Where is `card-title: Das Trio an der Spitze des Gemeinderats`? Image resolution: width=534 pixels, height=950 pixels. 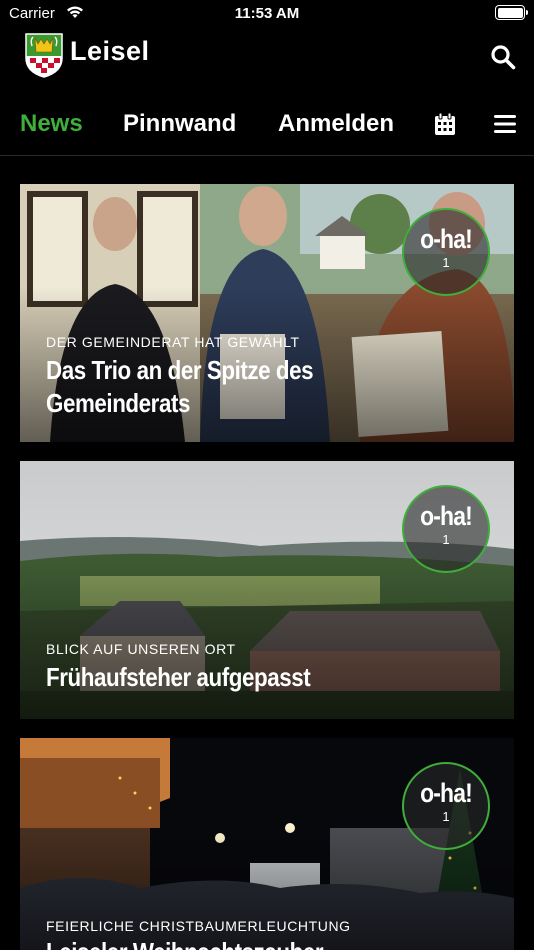
card-title: Das Trio an der Spitze des Gemeinderats is located at coordinates (180, 386).